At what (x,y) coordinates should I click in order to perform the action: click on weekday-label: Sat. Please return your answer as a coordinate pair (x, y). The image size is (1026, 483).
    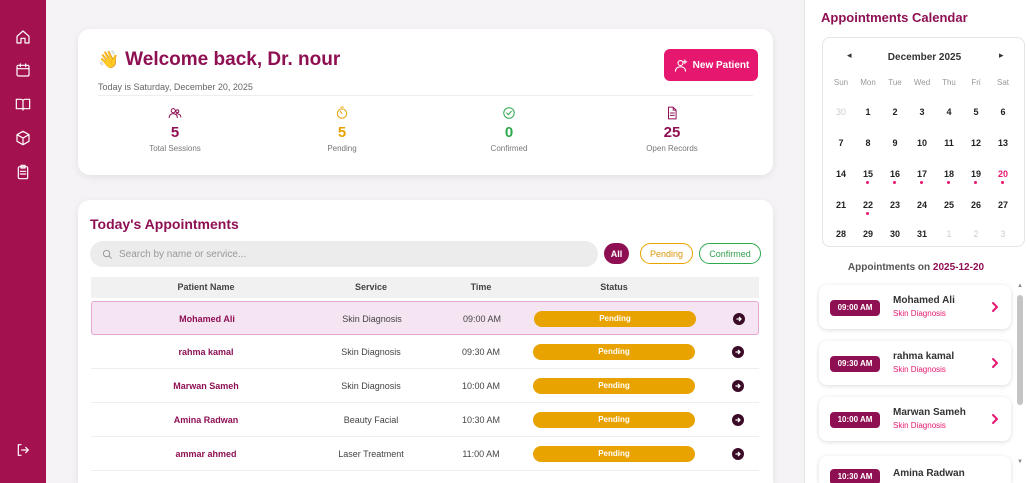
    Looking at the image, I should click on (1002, 82).